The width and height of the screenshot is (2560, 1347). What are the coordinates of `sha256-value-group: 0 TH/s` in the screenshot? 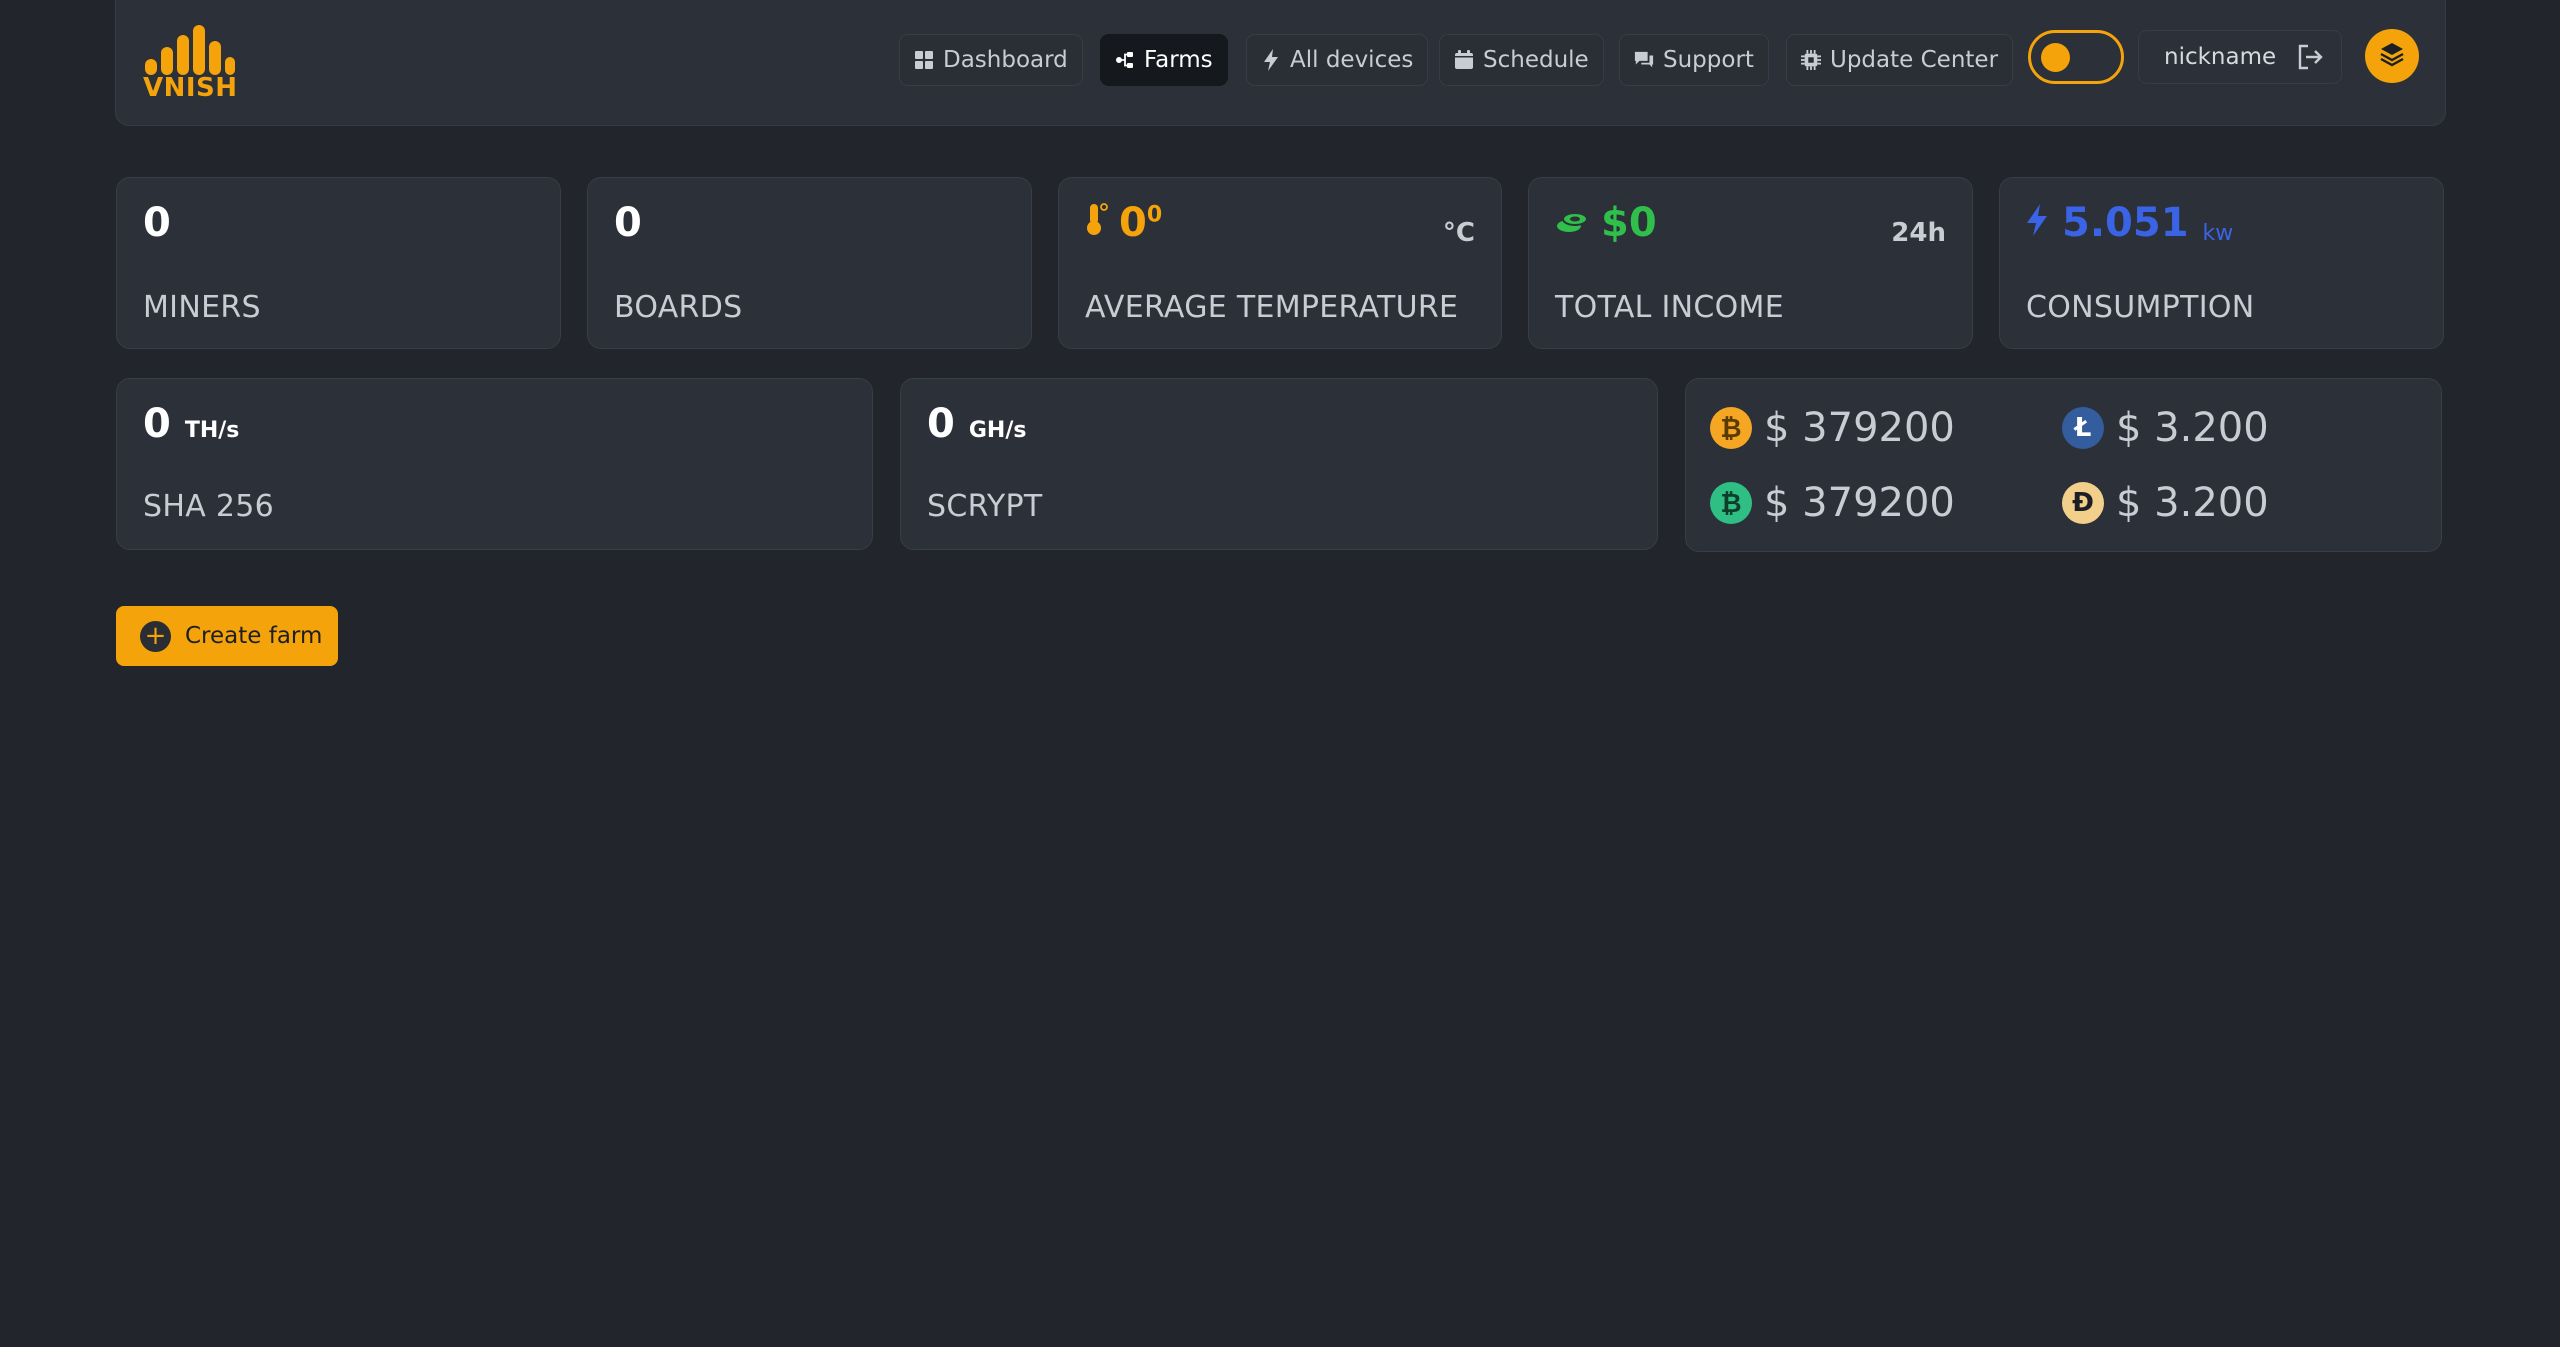 It's located at (191, 424).